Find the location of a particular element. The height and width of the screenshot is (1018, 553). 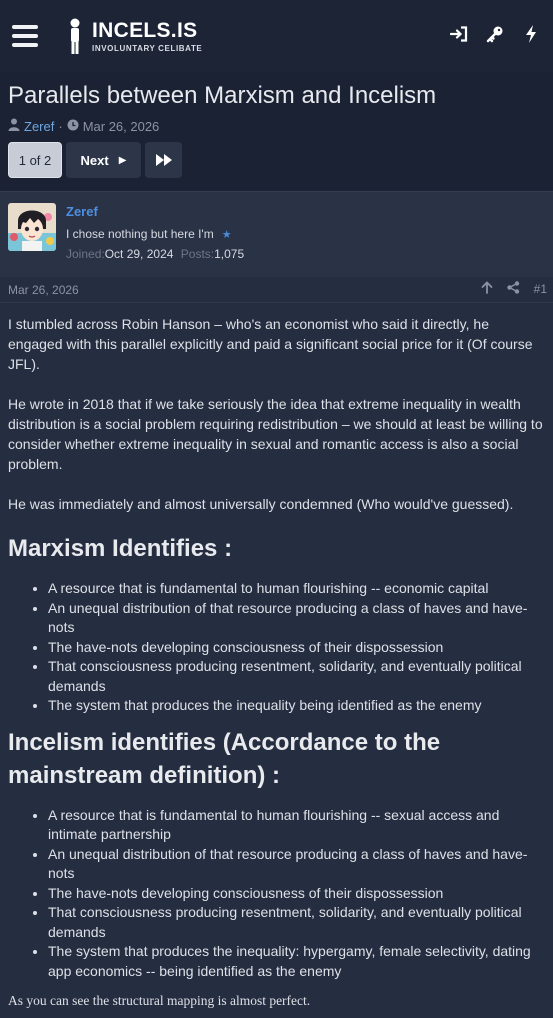

login-icon is located at coordinates (459, 34).